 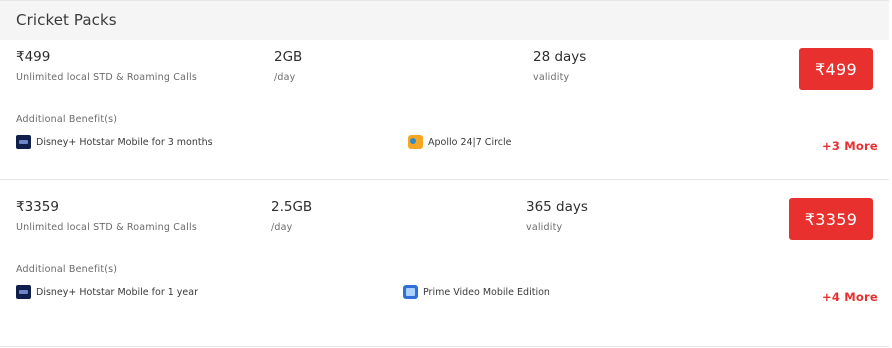 What do you see at coordinates (415, 142) in the screenshot?
I see `apollo-icon` at bounding box center [415, 142].